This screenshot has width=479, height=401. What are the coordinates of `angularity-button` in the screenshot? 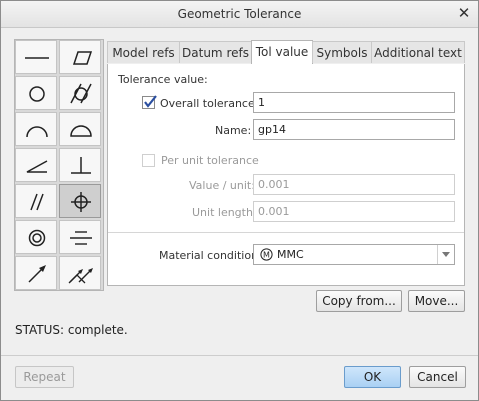 It's located at (36, 165).